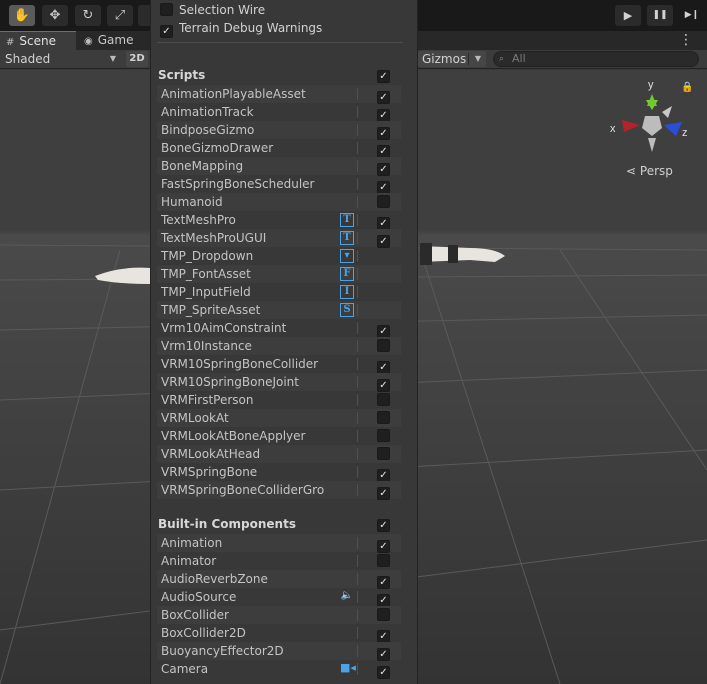  Describe the element at coordinates (687, 87) in the screenshot. I see `lock-icon: 🔒` at that location.